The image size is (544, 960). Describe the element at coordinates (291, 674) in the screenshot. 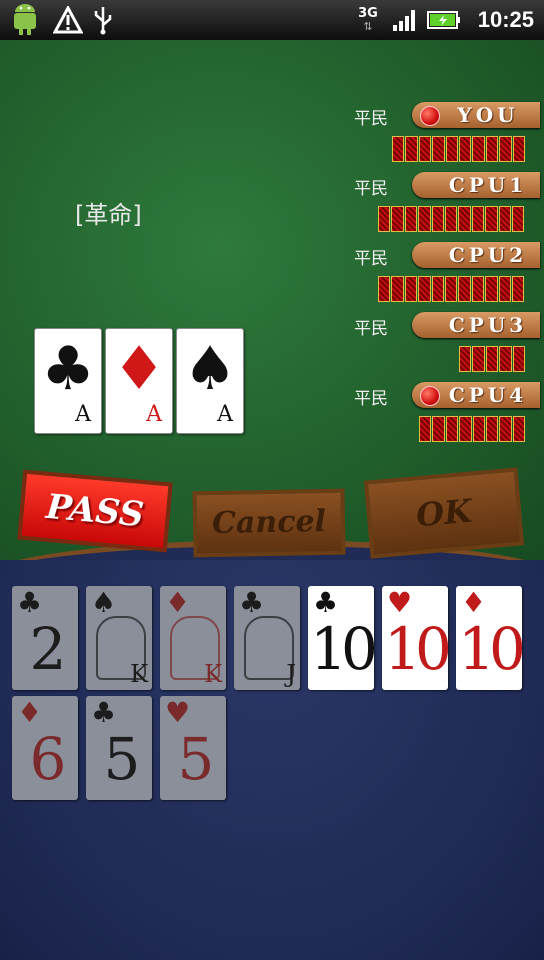

I see `card-rank: J` at that location.